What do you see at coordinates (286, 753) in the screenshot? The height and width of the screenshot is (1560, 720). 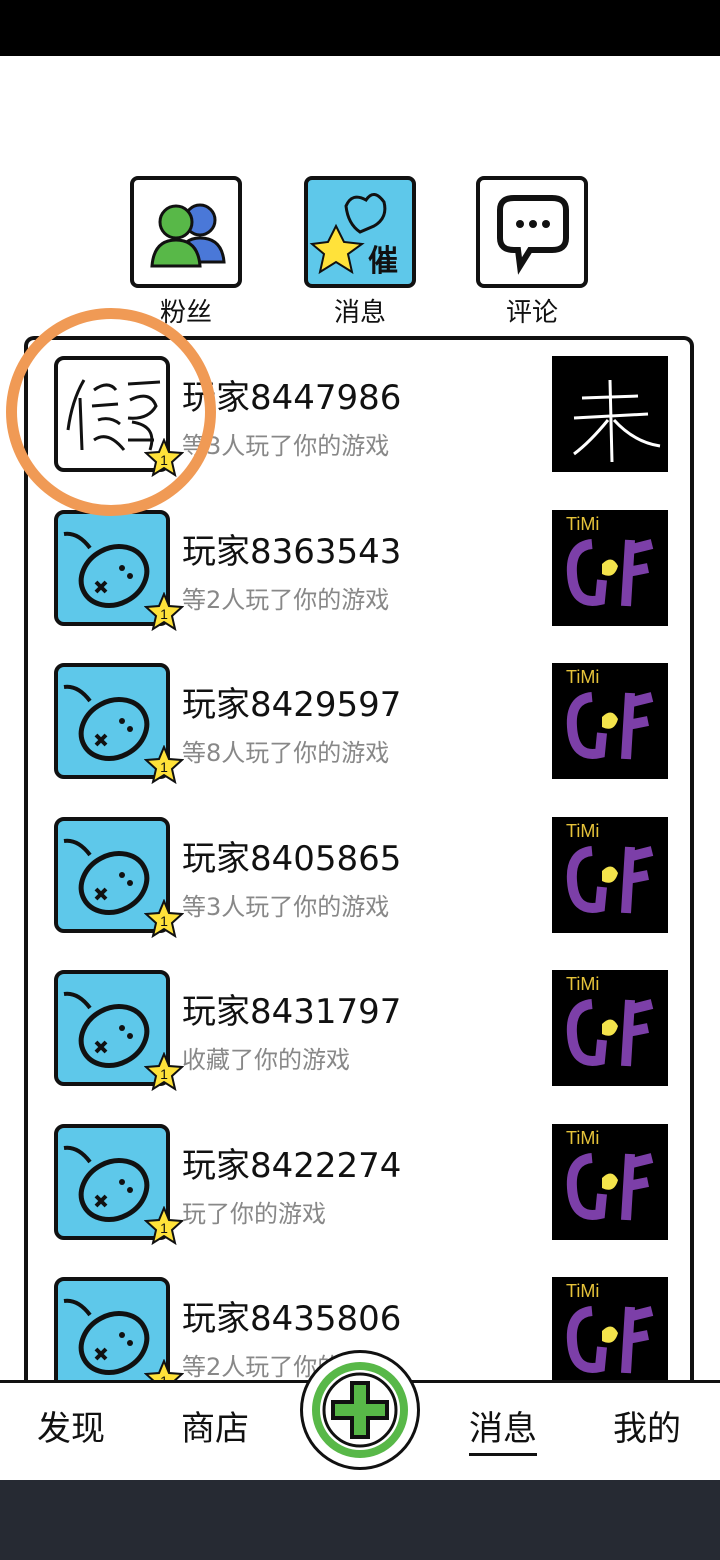 I see `message-text: 等8人玩了你的游戏` at bounding box center [286, 753].